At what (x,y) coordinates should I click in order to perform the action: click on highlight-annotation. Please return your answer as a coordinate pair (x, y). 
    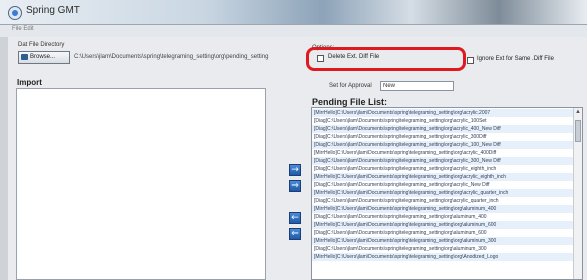
    Looking at the image, I should click on (386, 59).